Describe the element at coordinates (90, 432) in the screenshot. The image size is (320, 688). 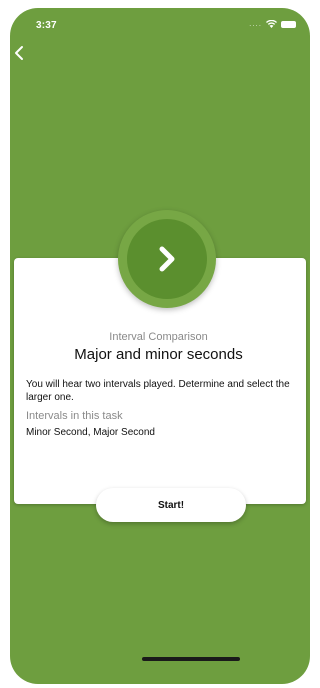
I see `intervals-value: Minor Second, Major Second` at that location.